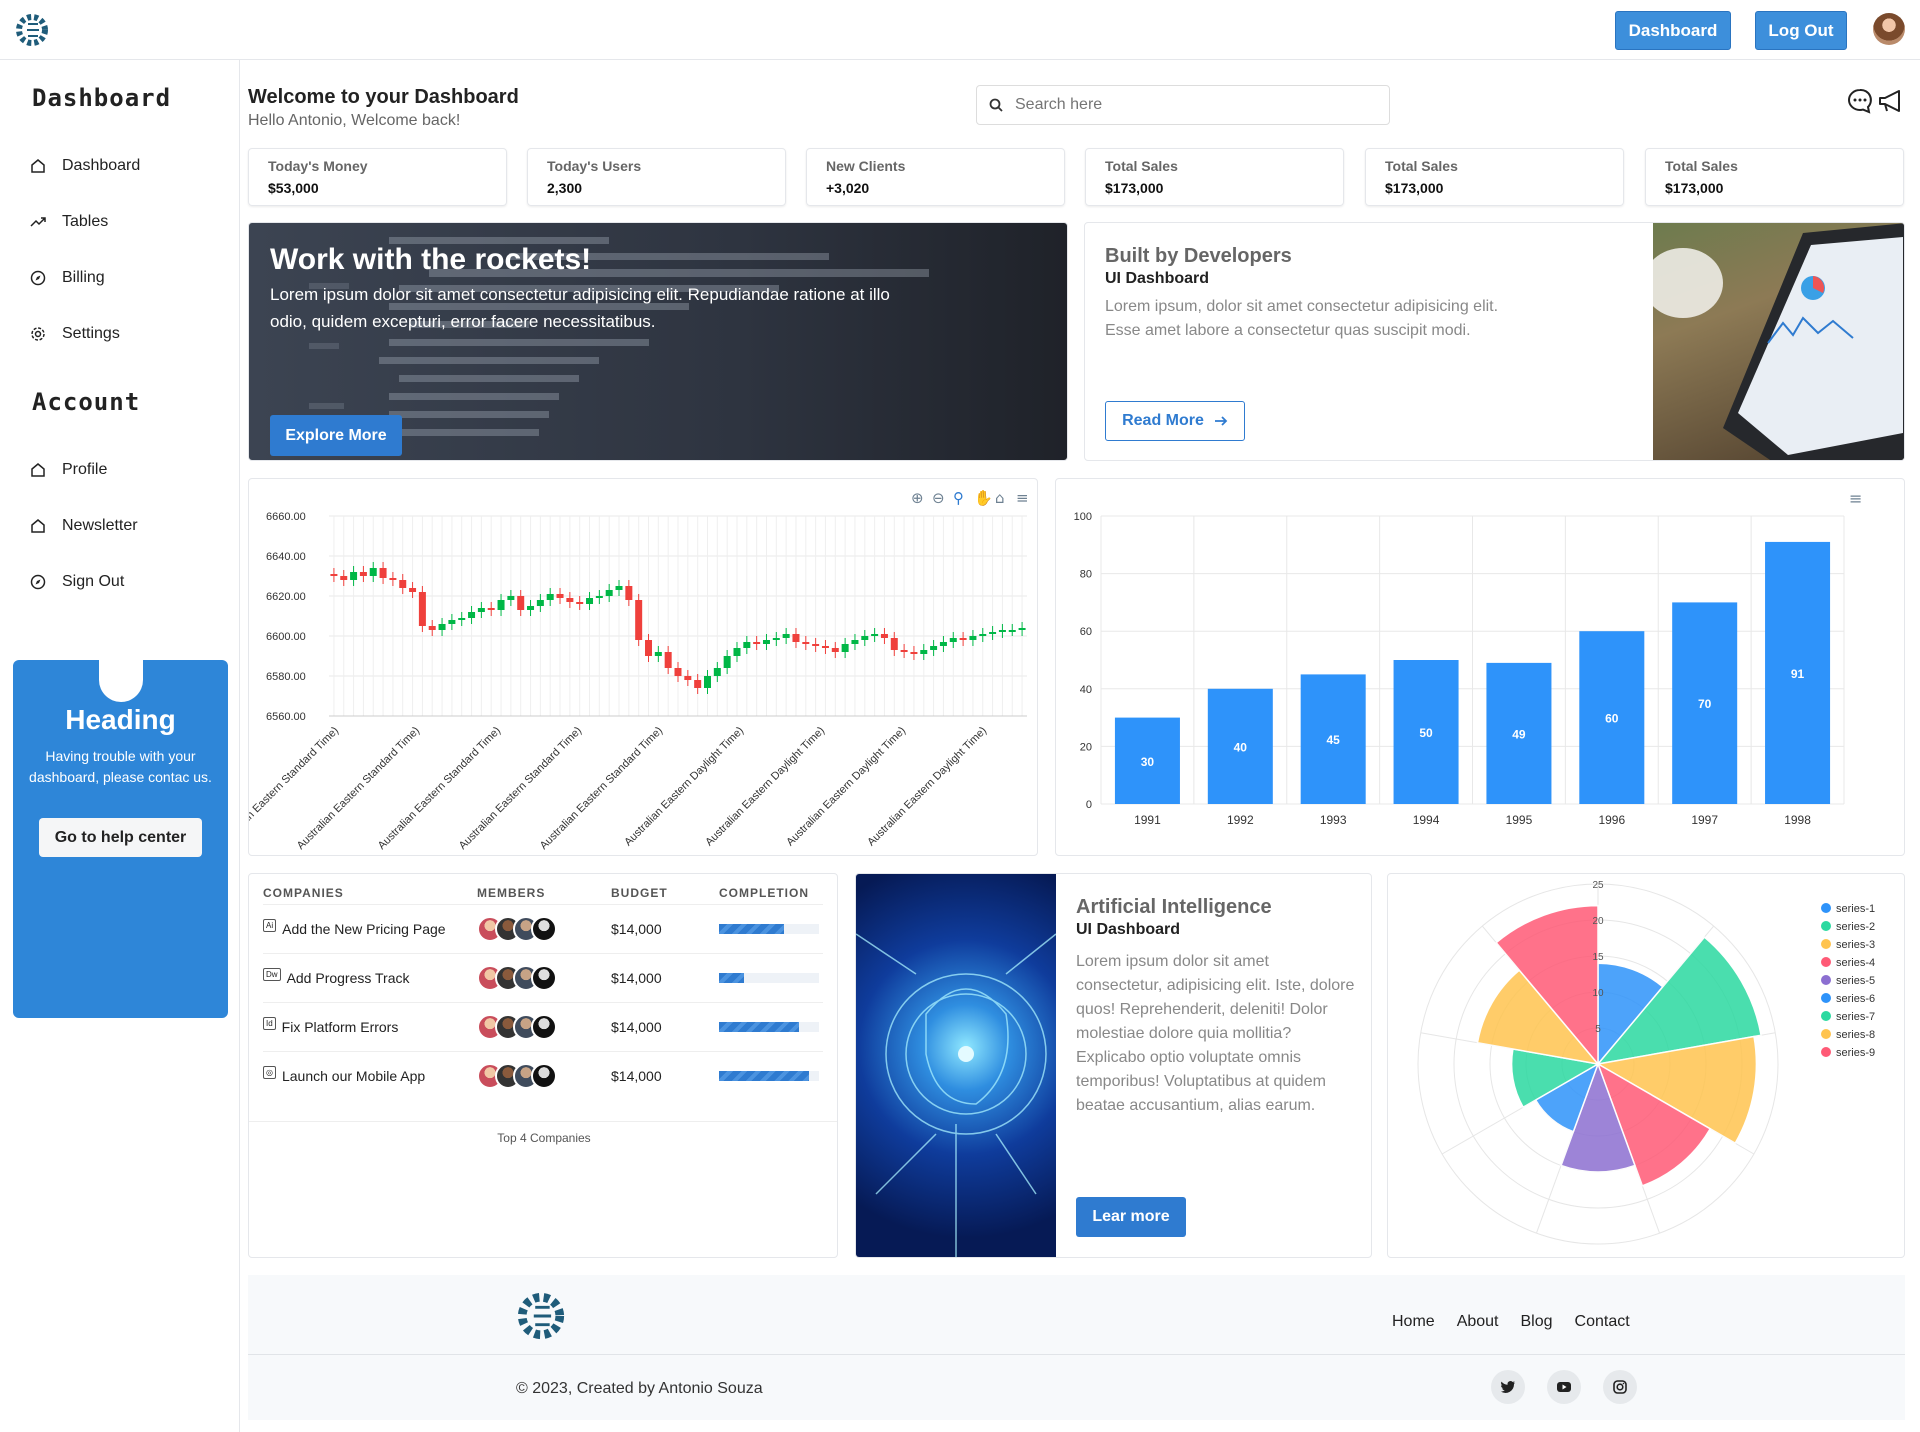 This screenshot has width=1920, height=1432. What do you see at coordinates (1855, 981) in the screenshot?
I see `legend-label: series-5` at bounding box center [1855, 981].